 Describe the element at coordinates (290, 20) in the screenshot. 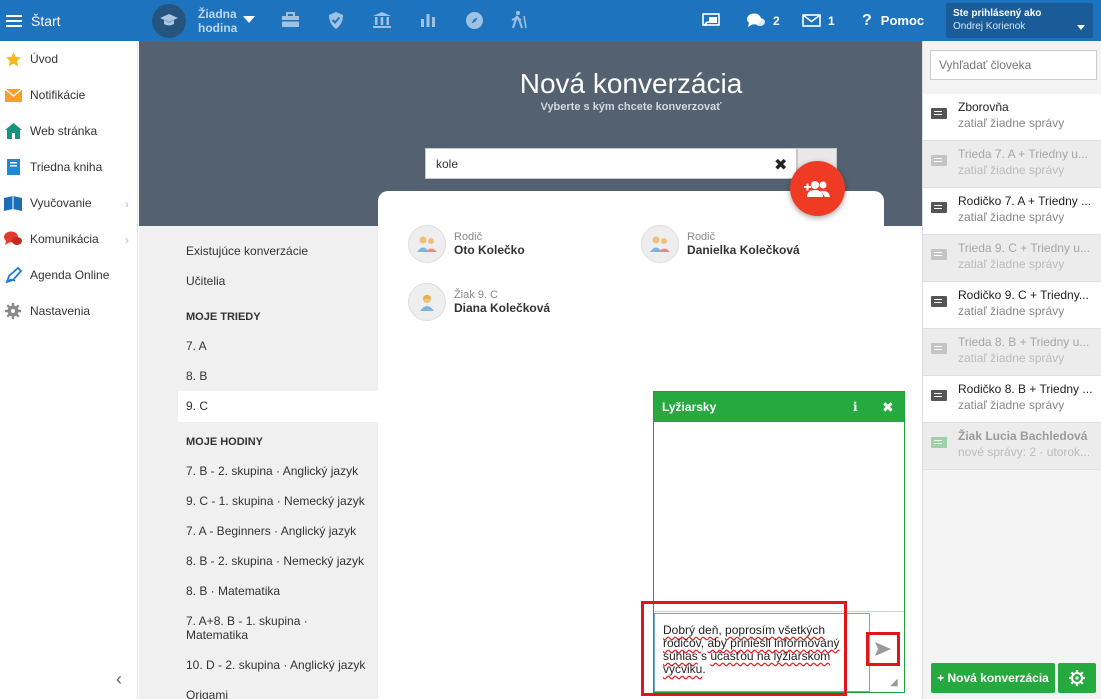

I see `briefcase-icon` at that location.